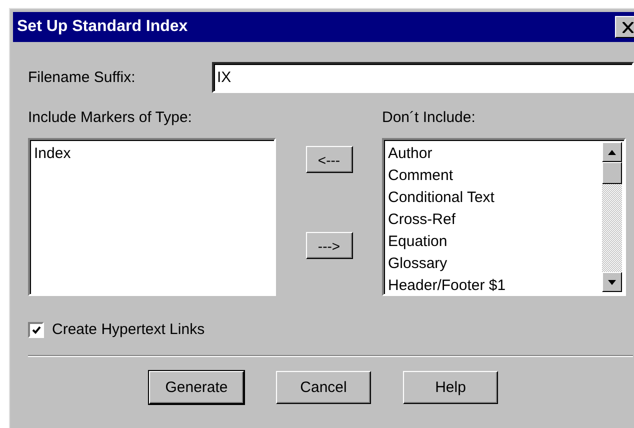 Image resolution: width=634 pixels, height=428 pixels. I want to click on move-button: --->, so click(329, 245).